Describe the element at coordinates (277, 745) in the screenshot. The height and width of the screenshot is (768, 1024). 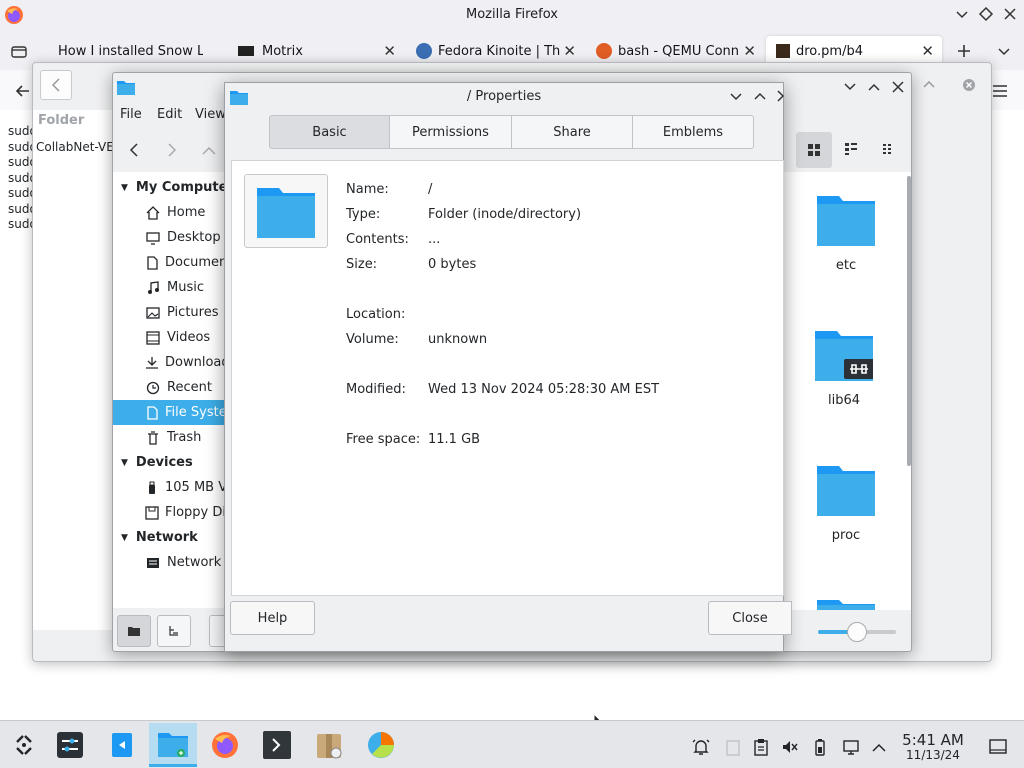
I see `terminal-task-icon` at that location.